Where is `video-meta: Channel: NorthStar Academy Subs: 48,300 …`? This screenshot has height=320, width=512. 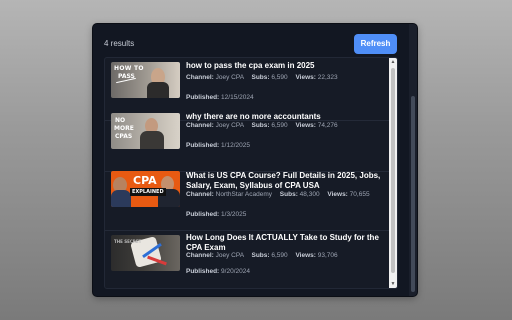
video-meta: Channel: NorthStar Academy Subs: 48,300 … is located at coordinates (278, 194).